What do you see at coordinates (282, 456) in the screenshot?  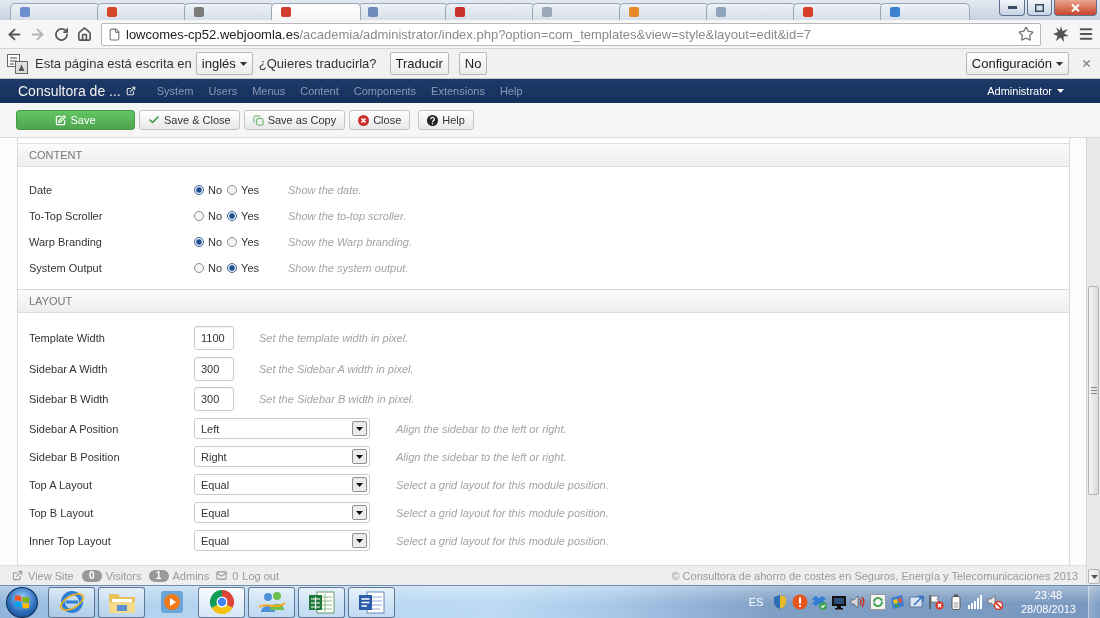 I see `select-field: Right` at bounding box center [282, 456].